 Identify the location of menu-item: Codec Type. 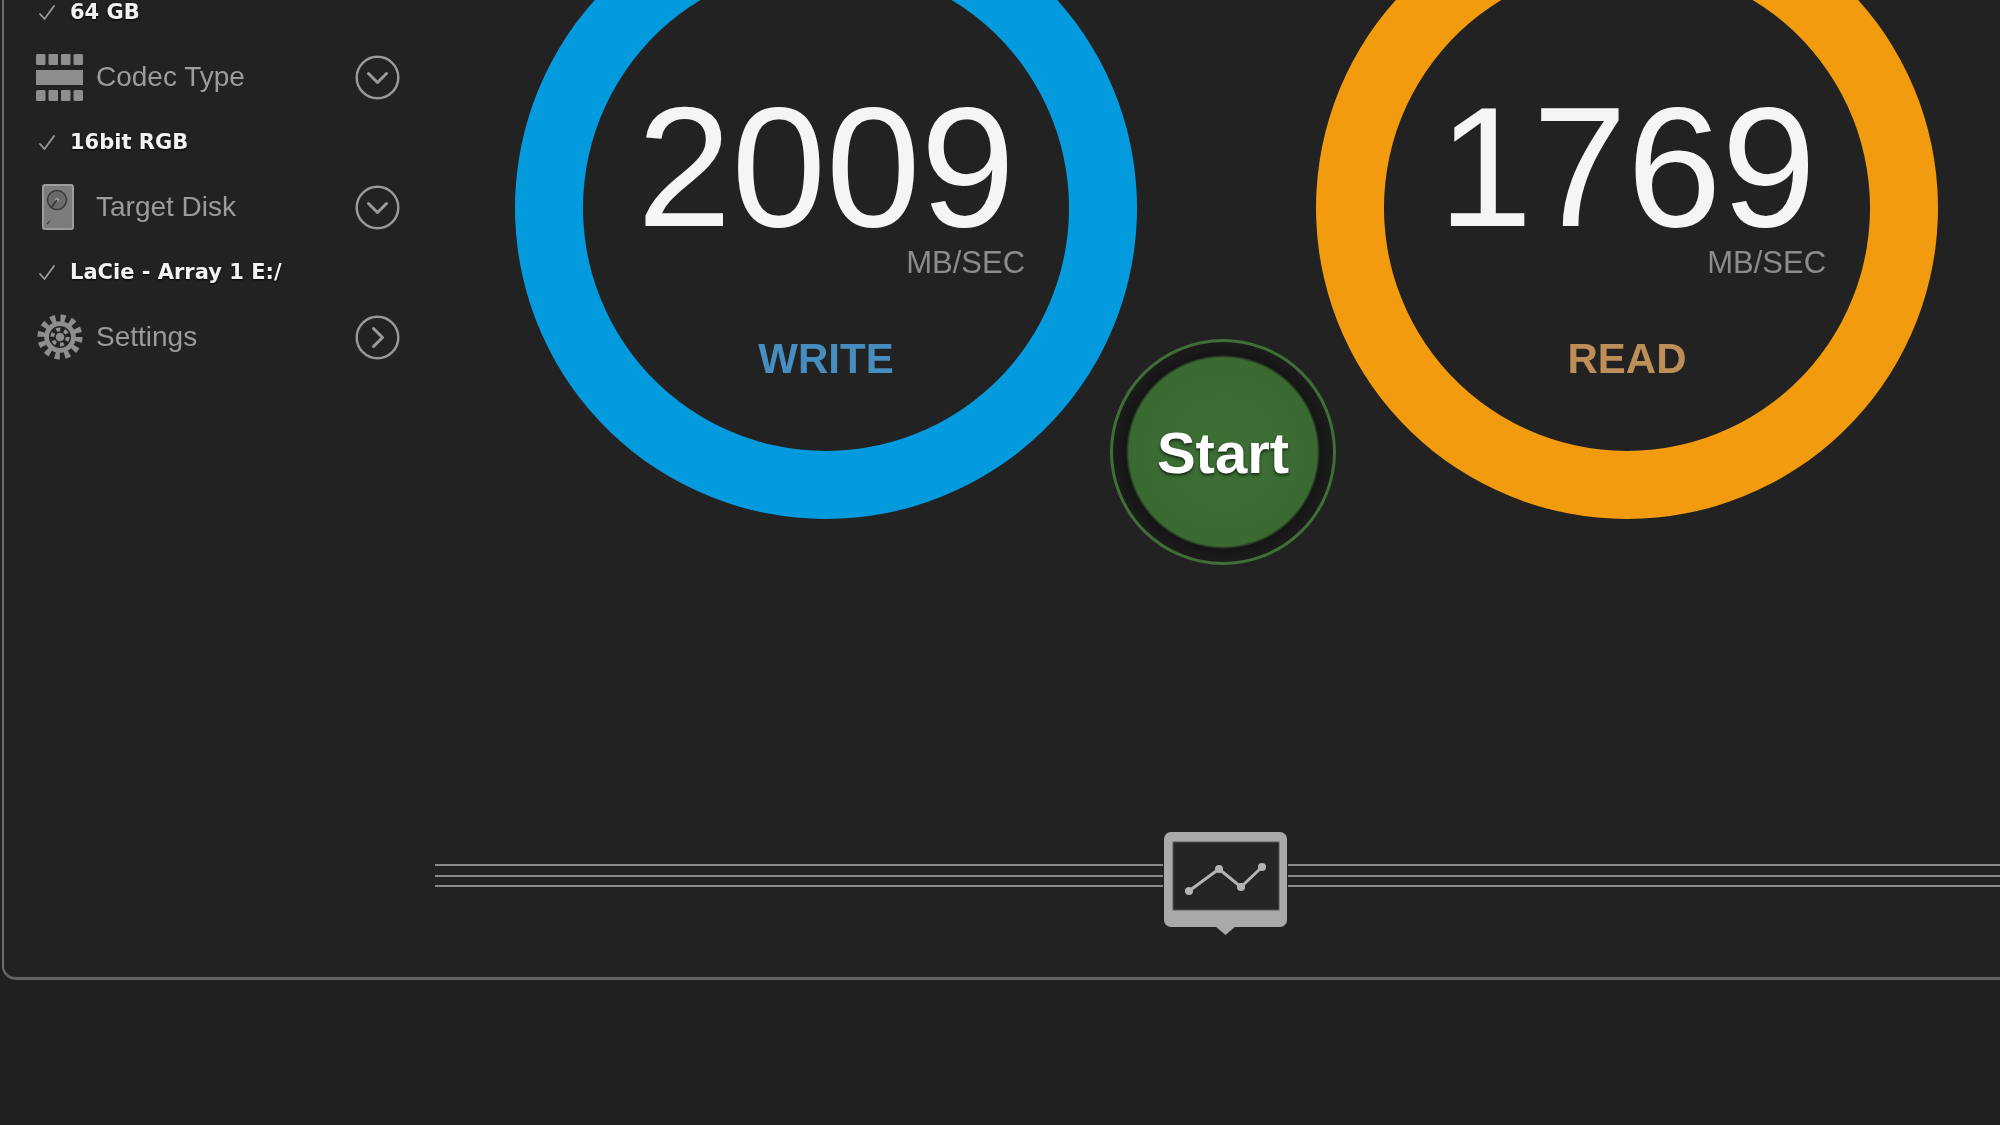
(170, 77).